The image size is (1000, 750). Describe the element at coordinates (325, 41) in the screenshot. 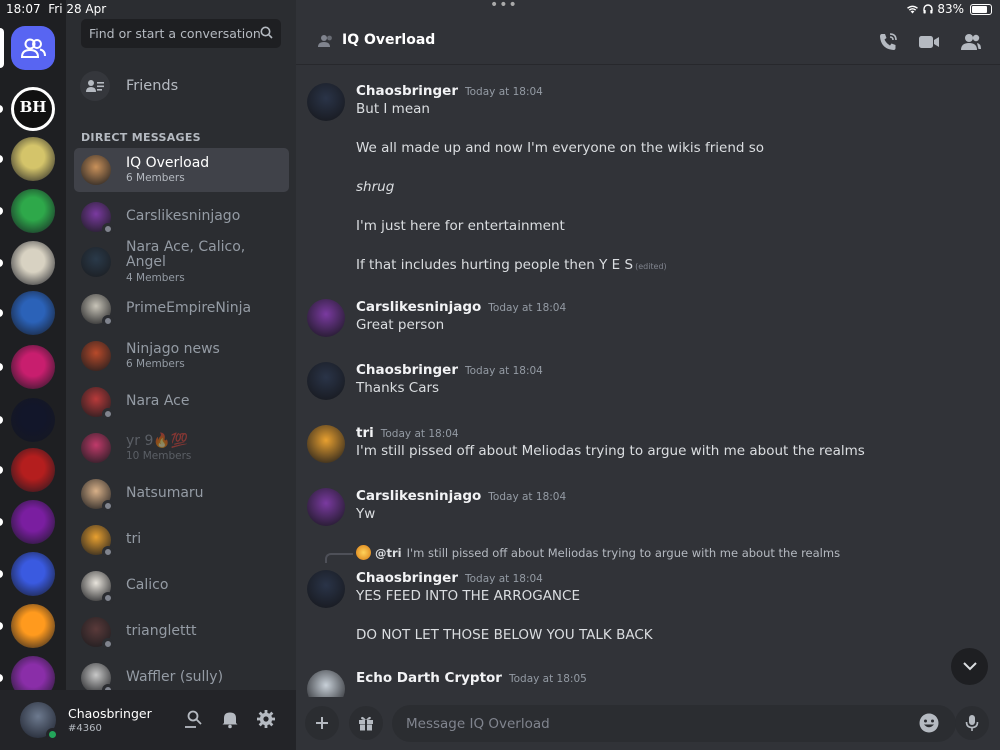

I see `group-dm-icon` at that location.